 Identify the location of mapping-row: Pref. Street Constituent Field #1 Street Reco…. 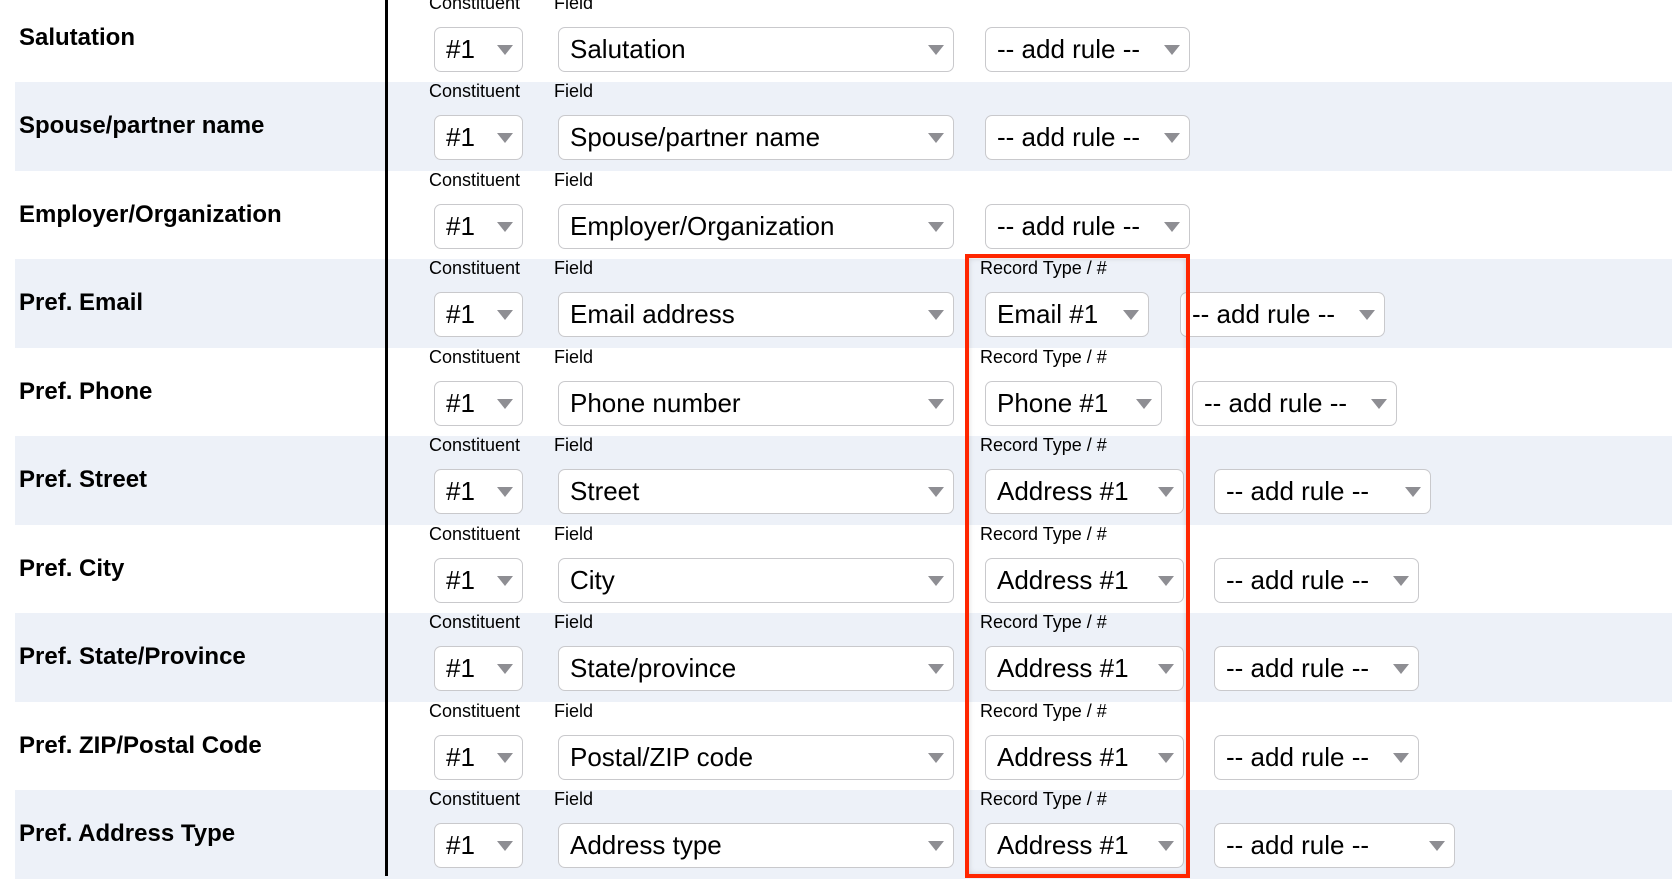
(843, 480).